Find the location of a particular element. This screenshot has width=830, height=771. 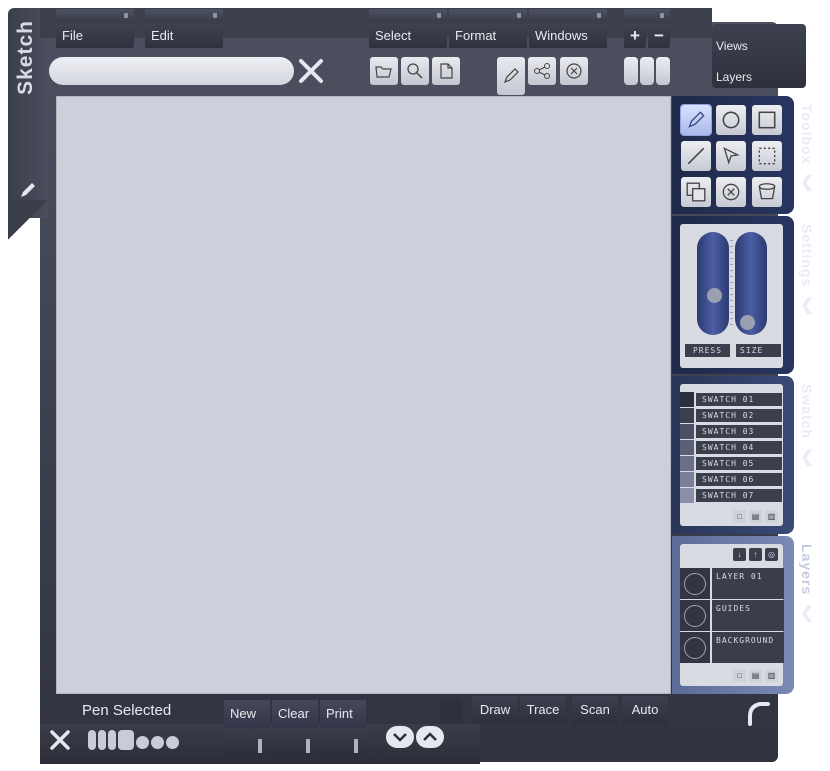

layer-row: BACKGROUND is located at coordinates (732, 647).